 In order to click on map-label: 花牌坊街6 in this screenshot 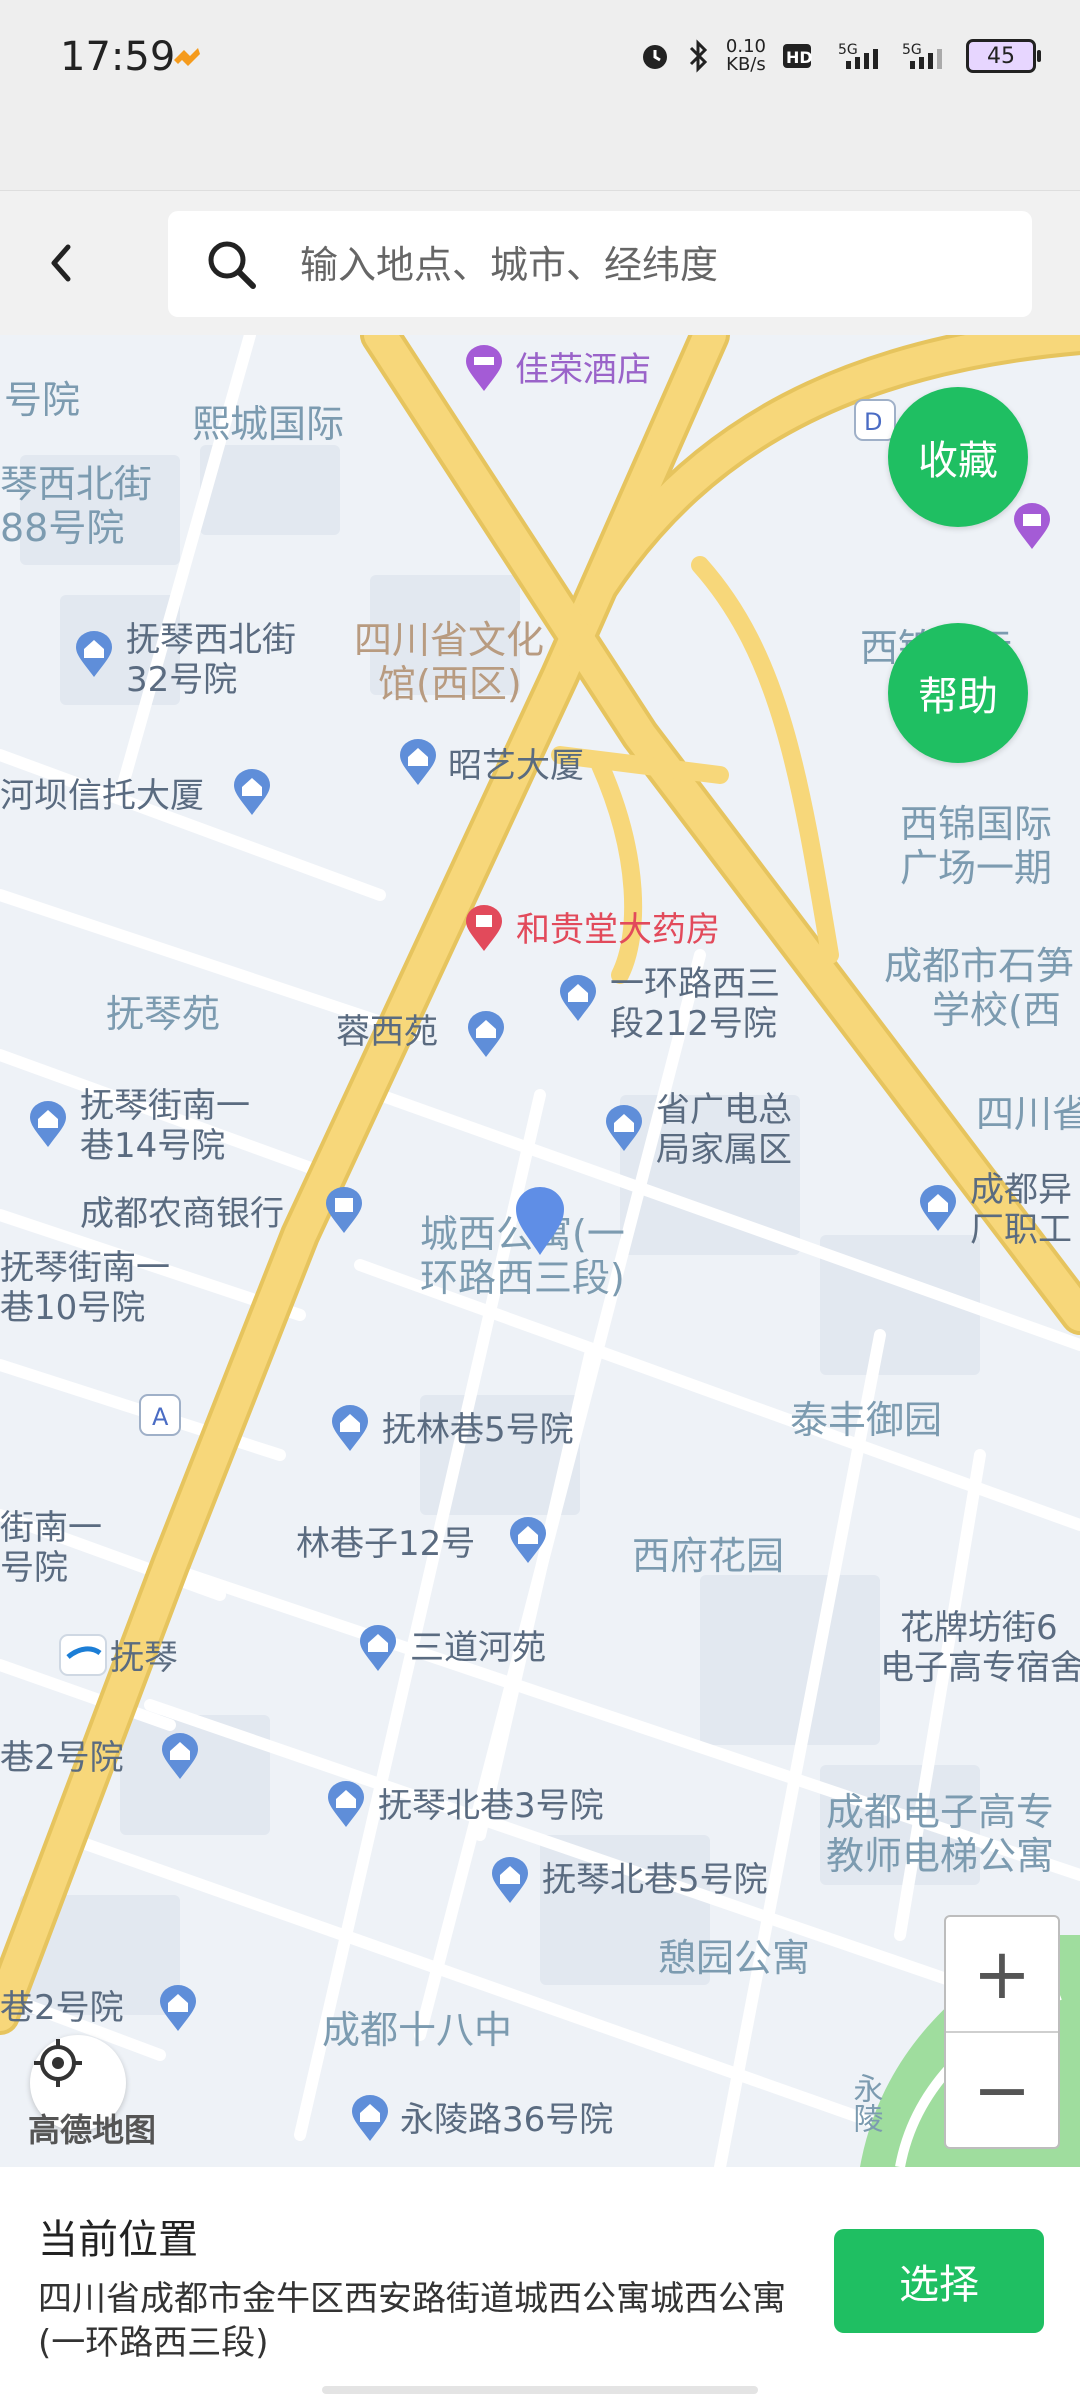, I will do `click(979, 1628)`.